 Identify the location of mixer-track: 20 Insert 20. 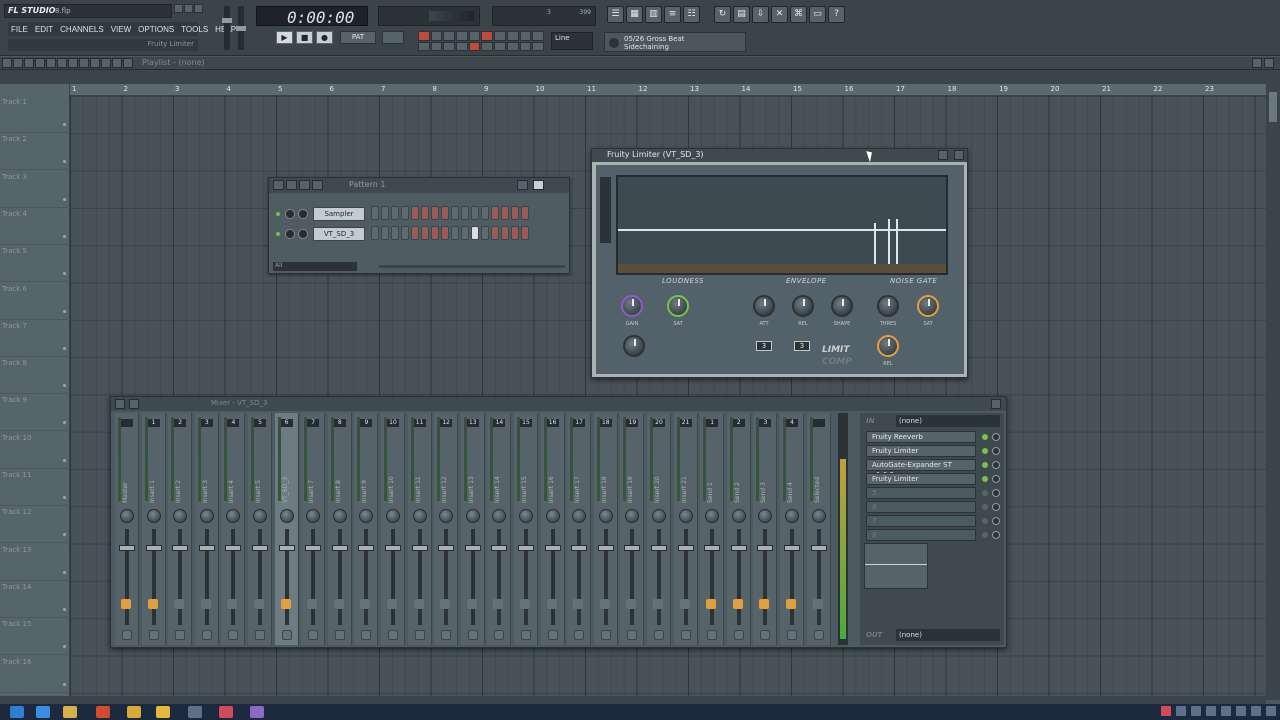
(659, 529).